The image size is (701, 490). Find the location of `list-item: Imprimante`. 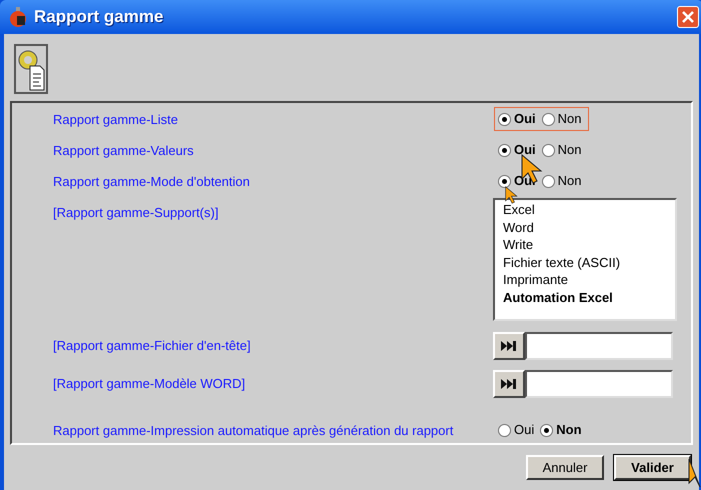

list-item: Imprimante is located at coordinates (589, 279).